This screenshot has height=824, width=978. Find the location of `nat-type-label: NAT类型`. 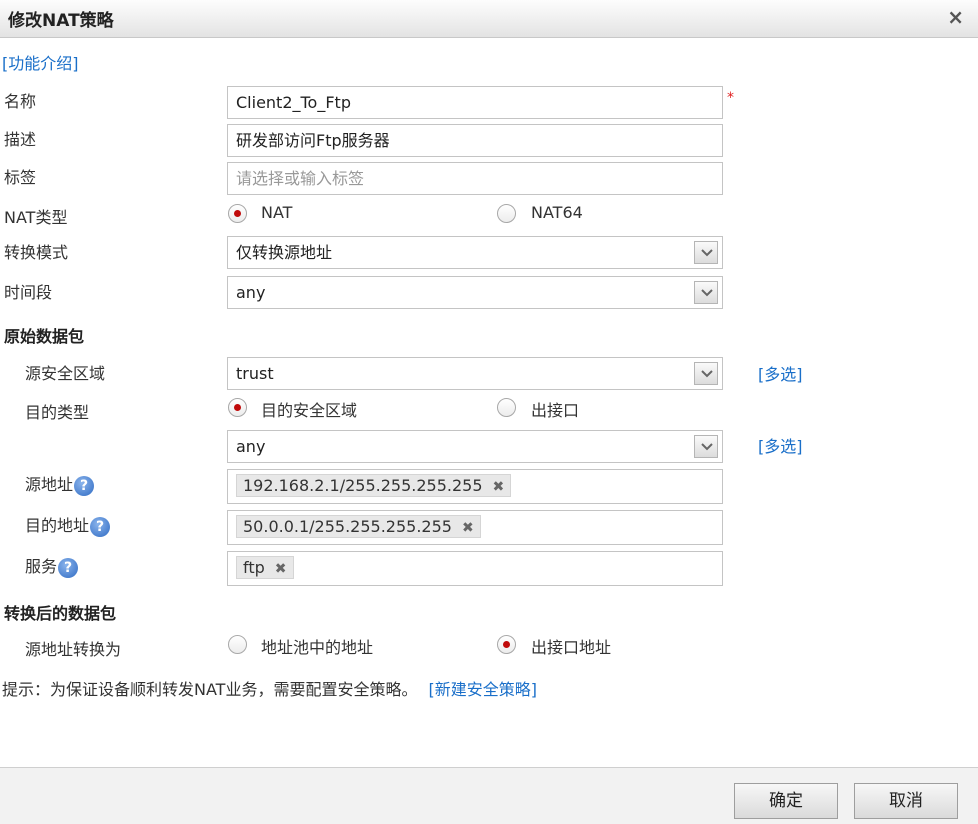

nat-type-label: NAT类型 is located at coordinates (36, 217).